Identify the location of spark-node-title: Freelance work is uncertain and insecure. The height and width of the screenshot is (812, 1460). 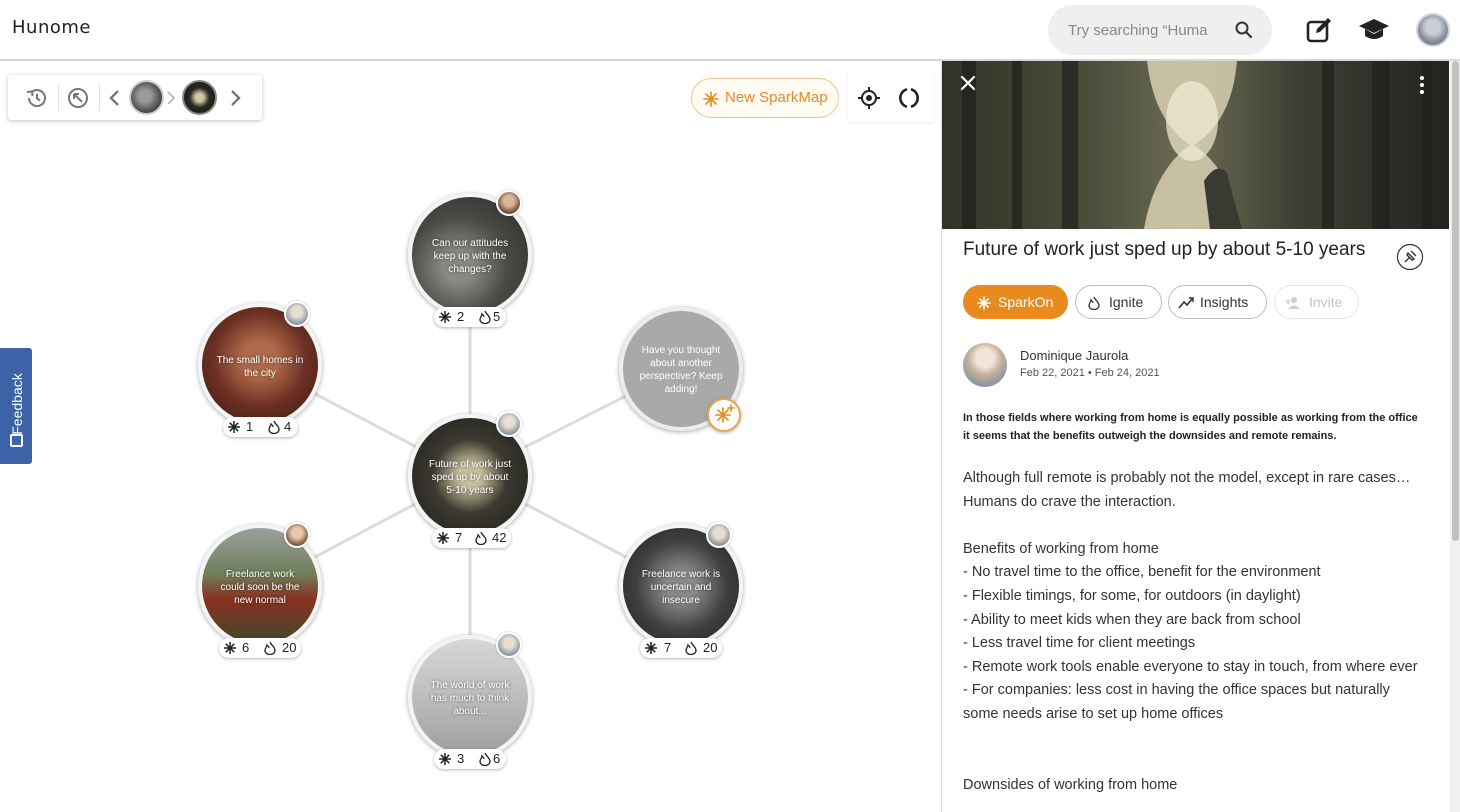
(681, 587).